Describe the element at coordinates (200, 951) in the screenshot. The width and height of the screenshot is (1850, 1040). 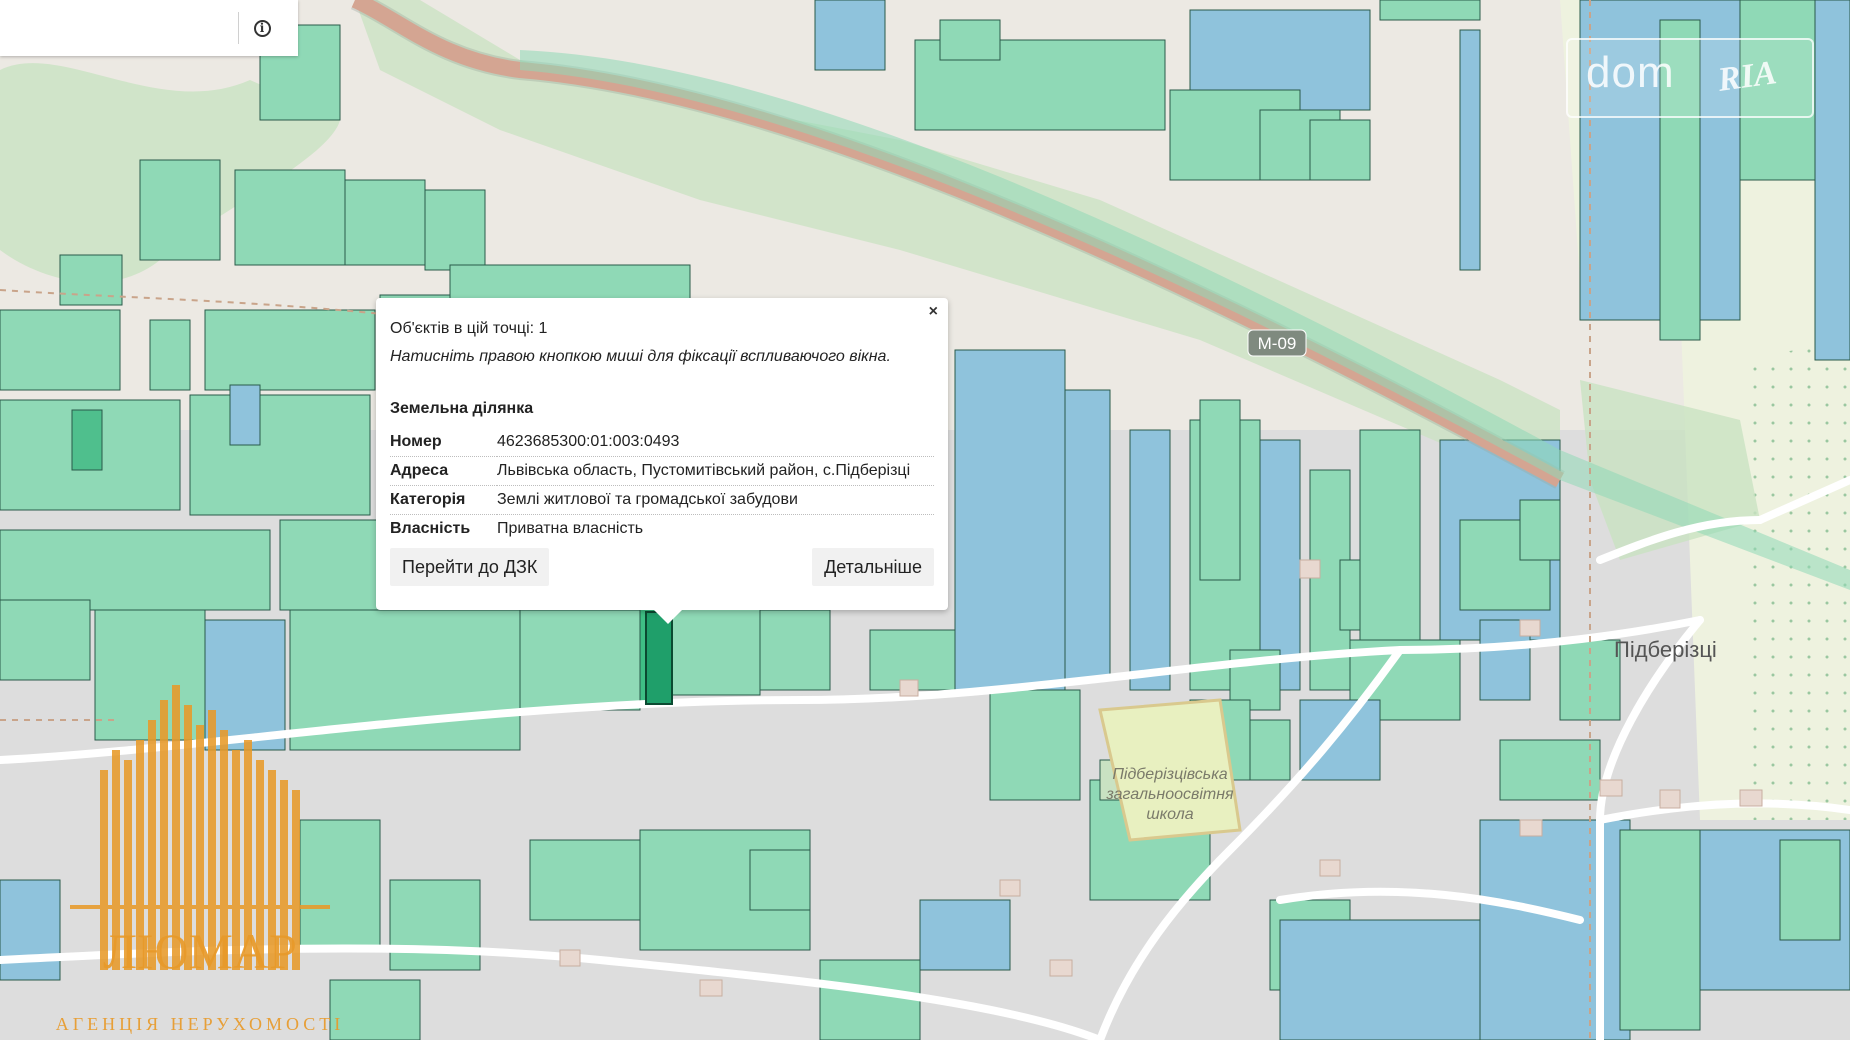
I see `logo-name: ЛЮМАР` at that location.